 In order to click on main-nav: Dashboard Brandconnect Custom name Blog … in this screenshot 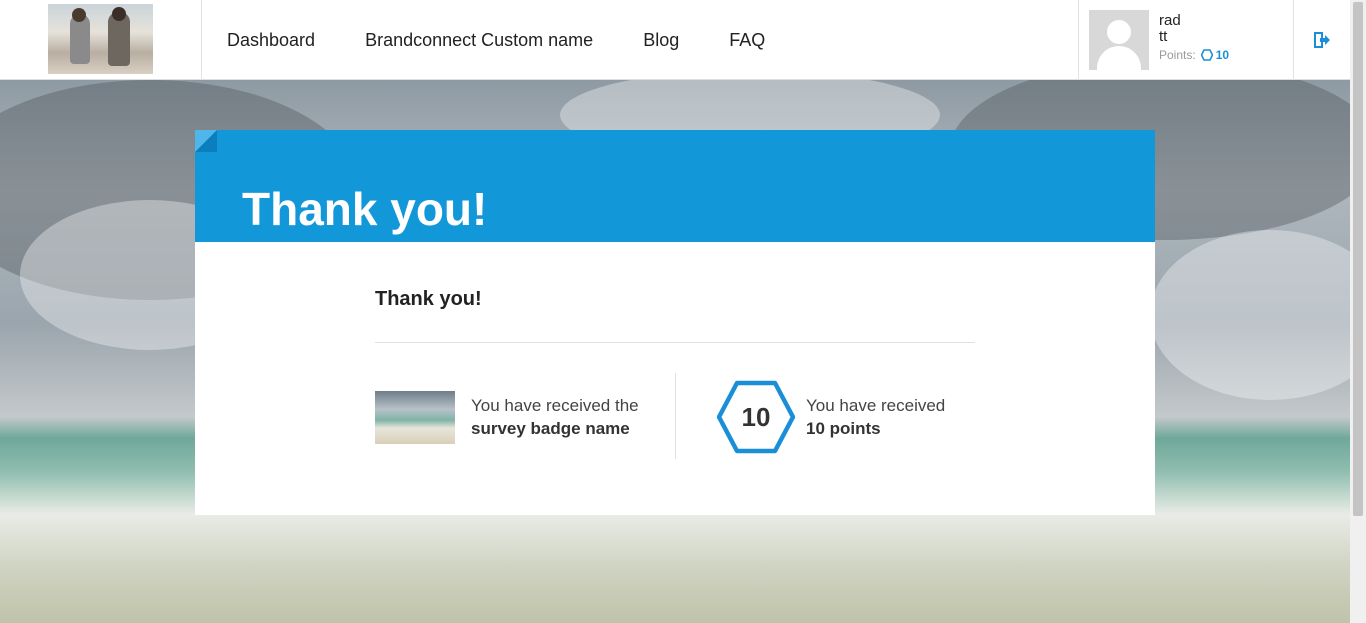, I will do `click(496, 40)`.